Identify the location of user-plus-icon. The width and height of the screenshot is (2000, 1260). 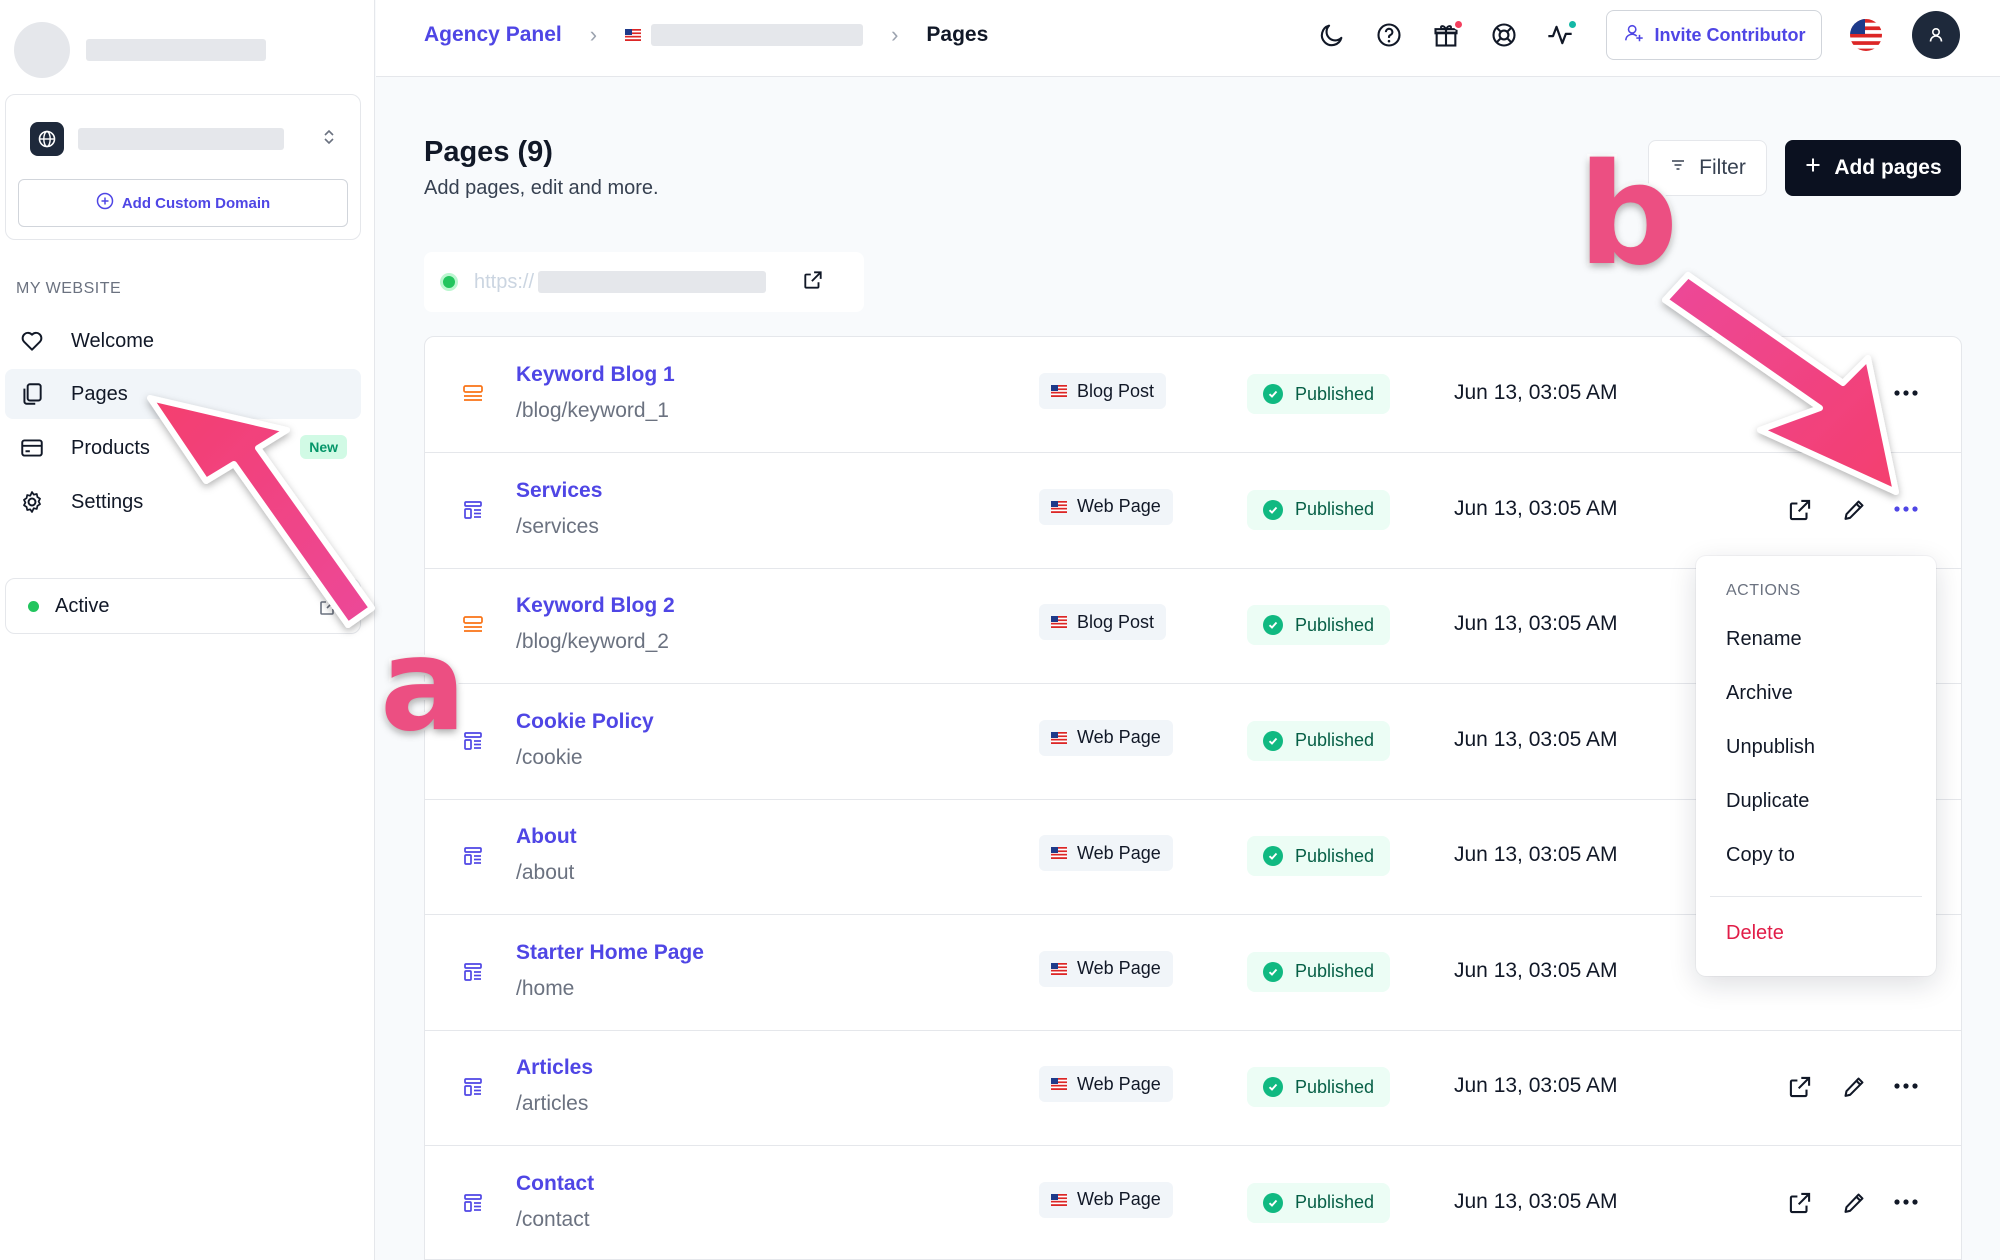
(1634, 35).